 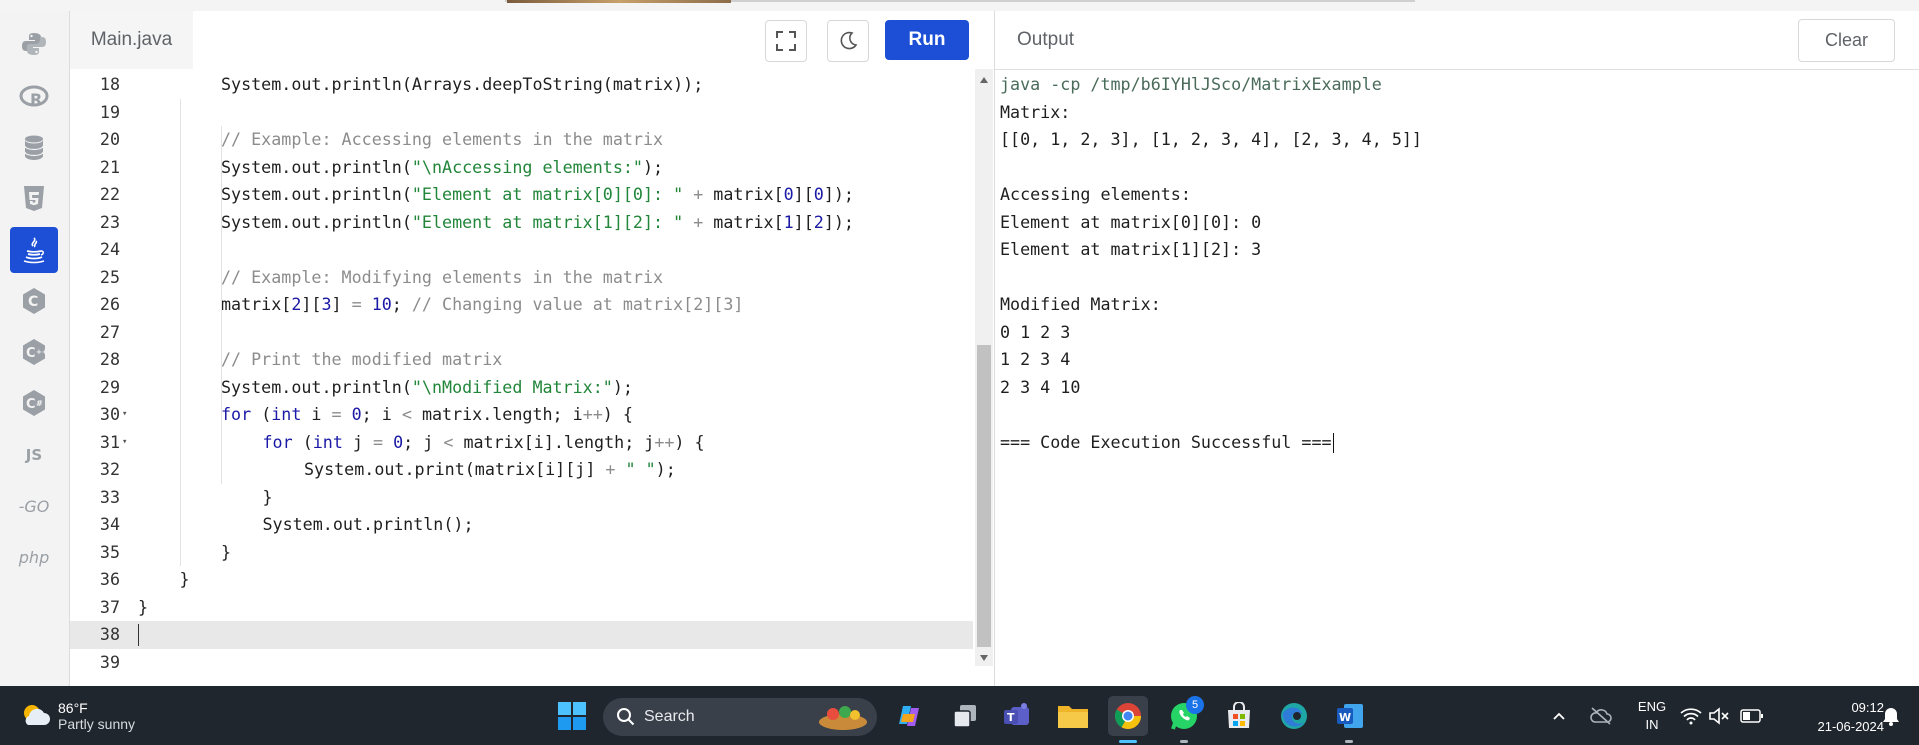 What do you see at coordinates (521, 360) in the screenshot?
I see `code-line: 28 // Print the modified matrix` at bounding box center [521, 360].